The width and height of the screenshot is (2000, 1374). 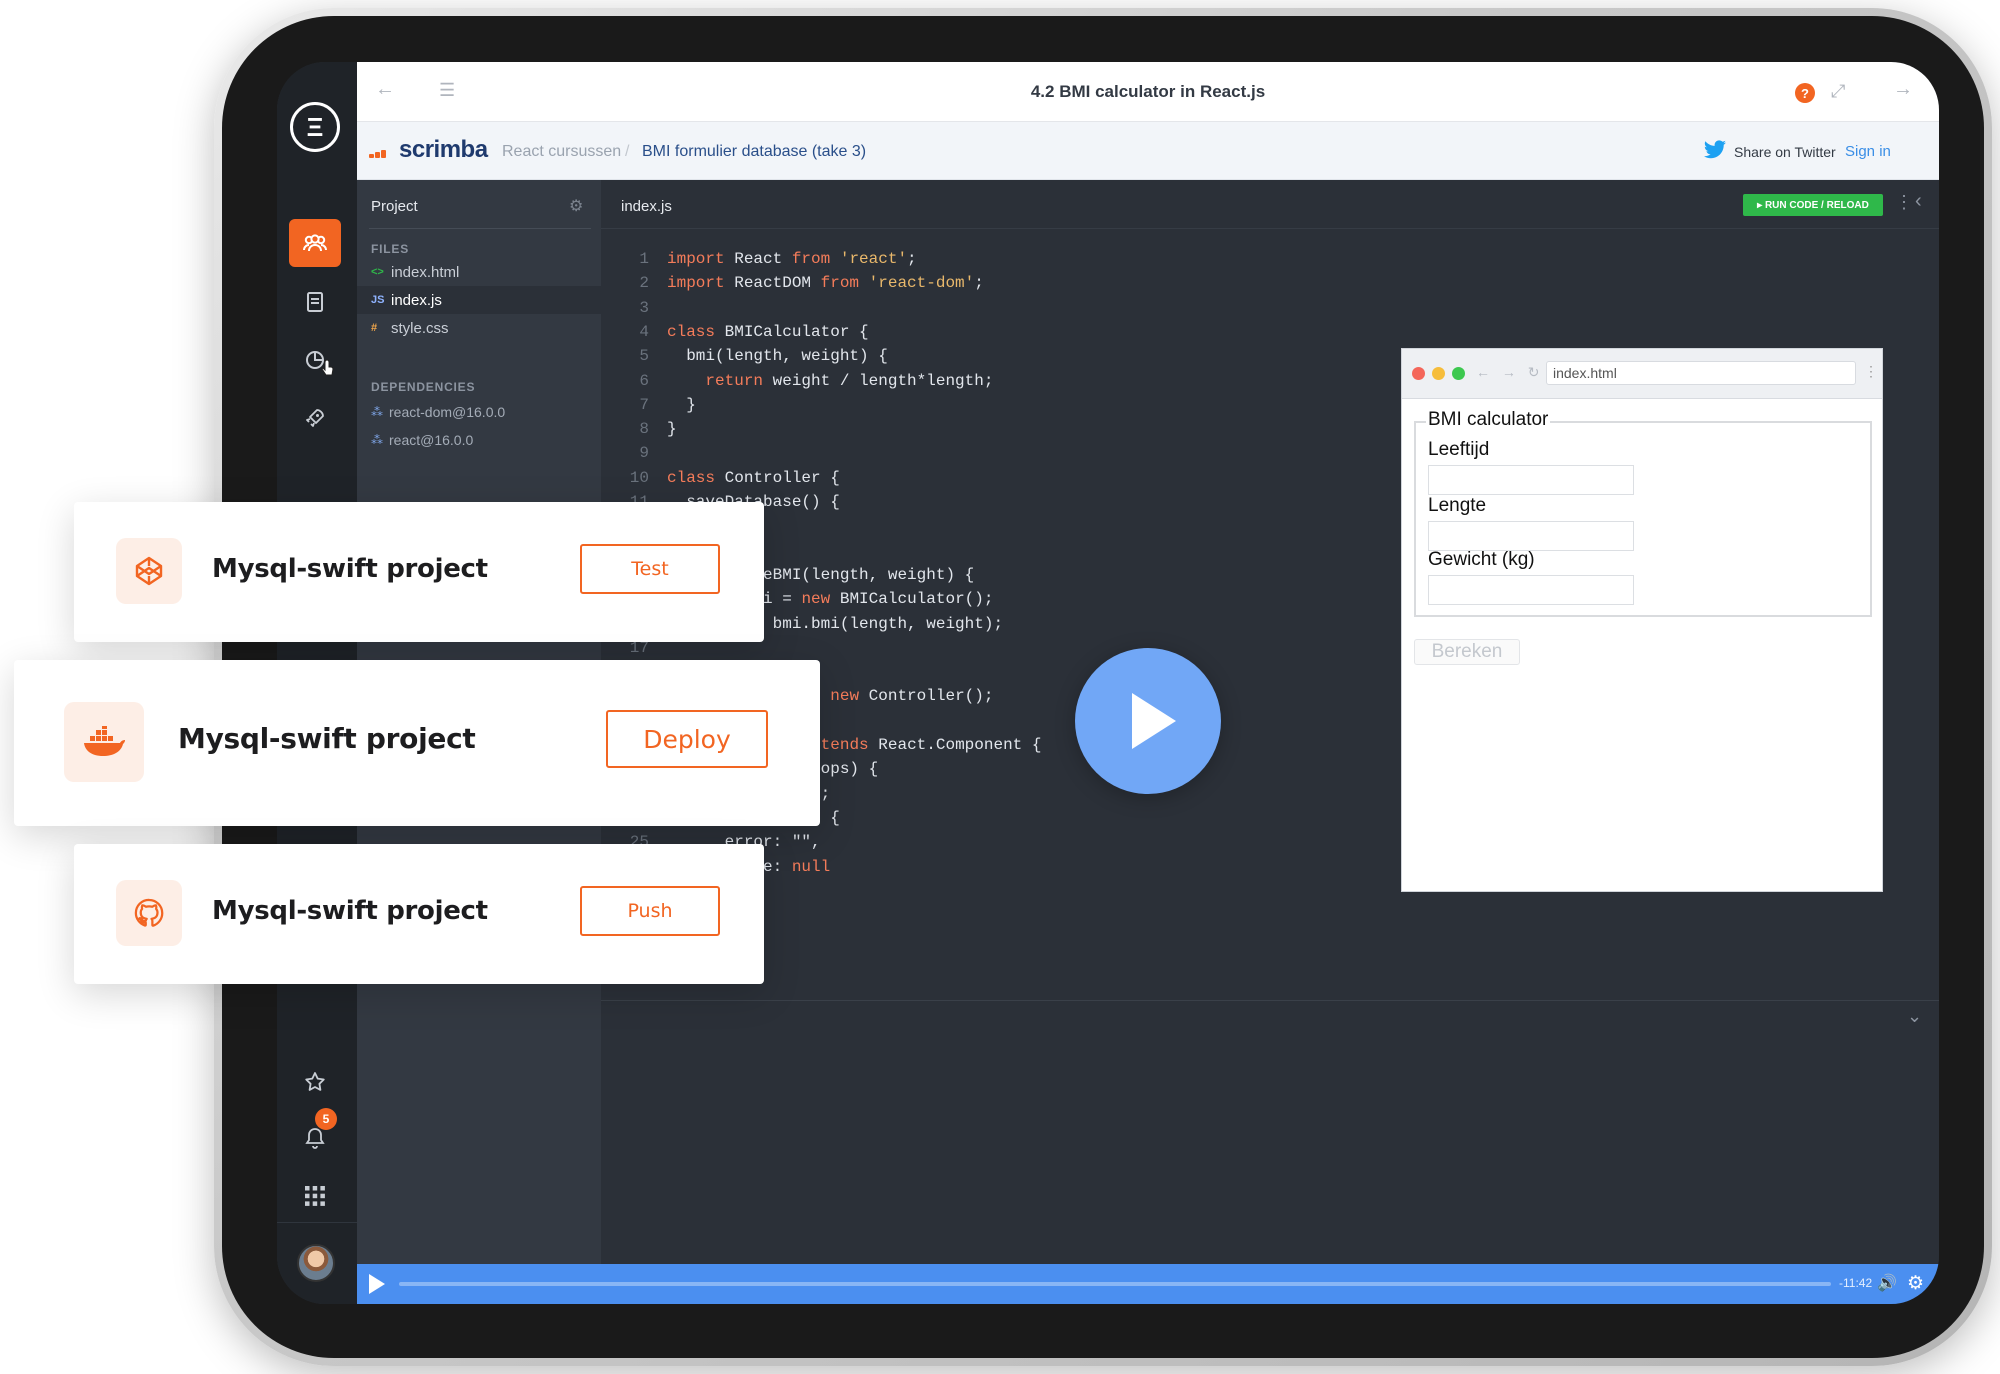 I want to click on editor-divider, so click(x=1270, y=228).